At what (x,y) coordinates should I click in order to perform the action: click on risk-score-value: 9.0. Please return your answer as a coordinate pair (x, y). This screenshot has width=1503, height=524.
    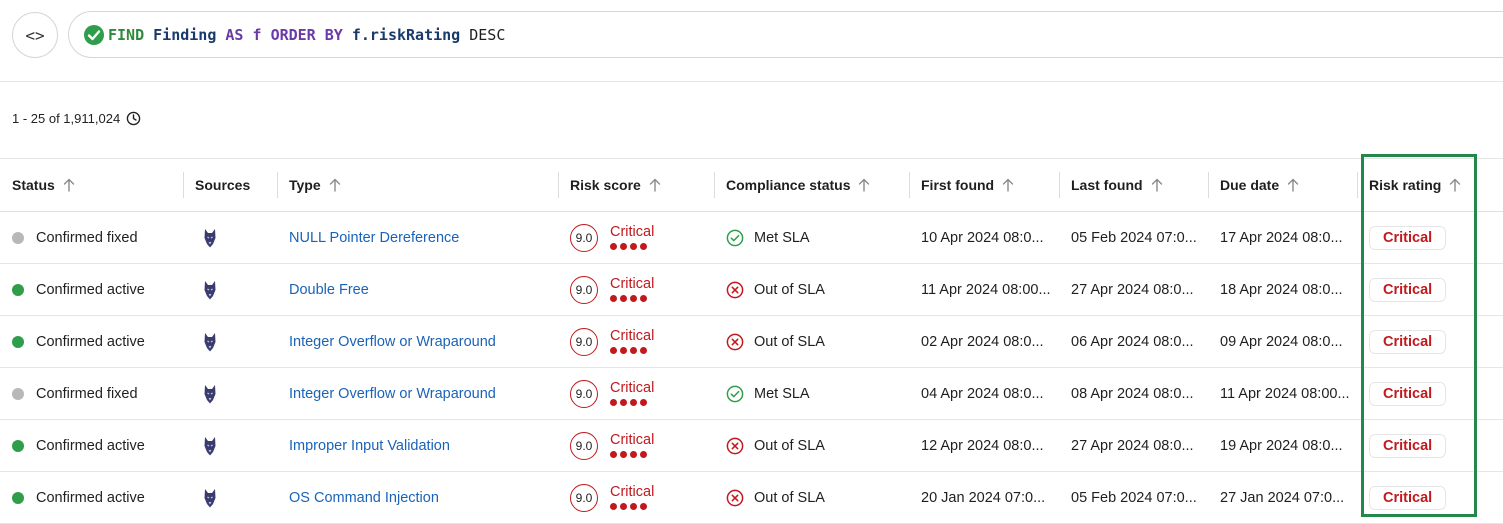
    Looking at the image, I should click on (584, 341).